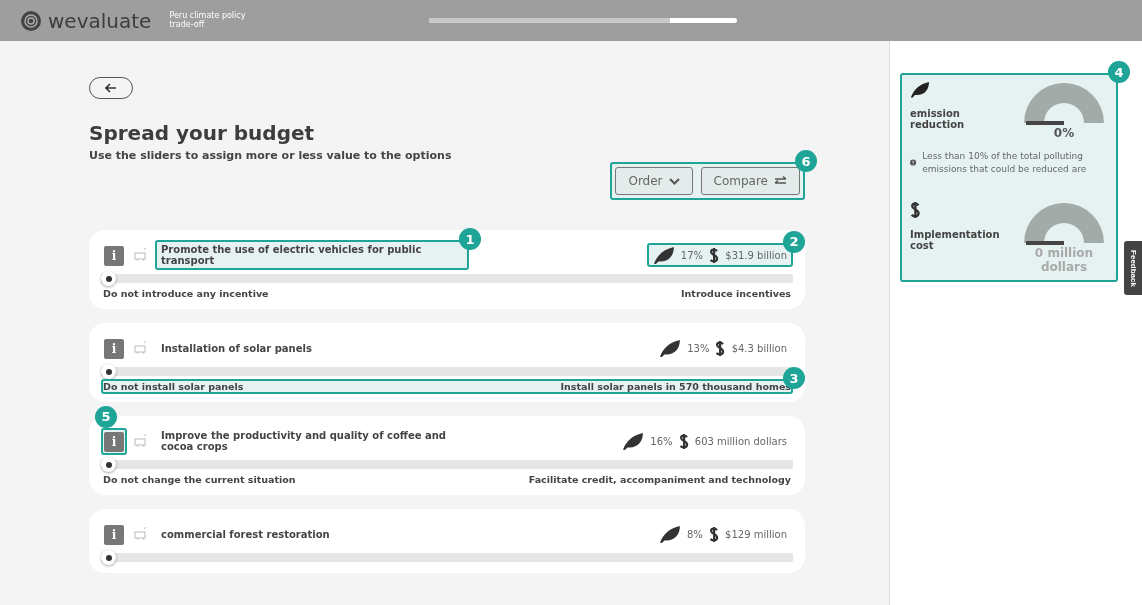  What do you see at coordinates (303, 441) in the screenshot?
I see `option-title: Improve the productivity and quality of coffee and cocoa crops` at bounding box center [303, 441].